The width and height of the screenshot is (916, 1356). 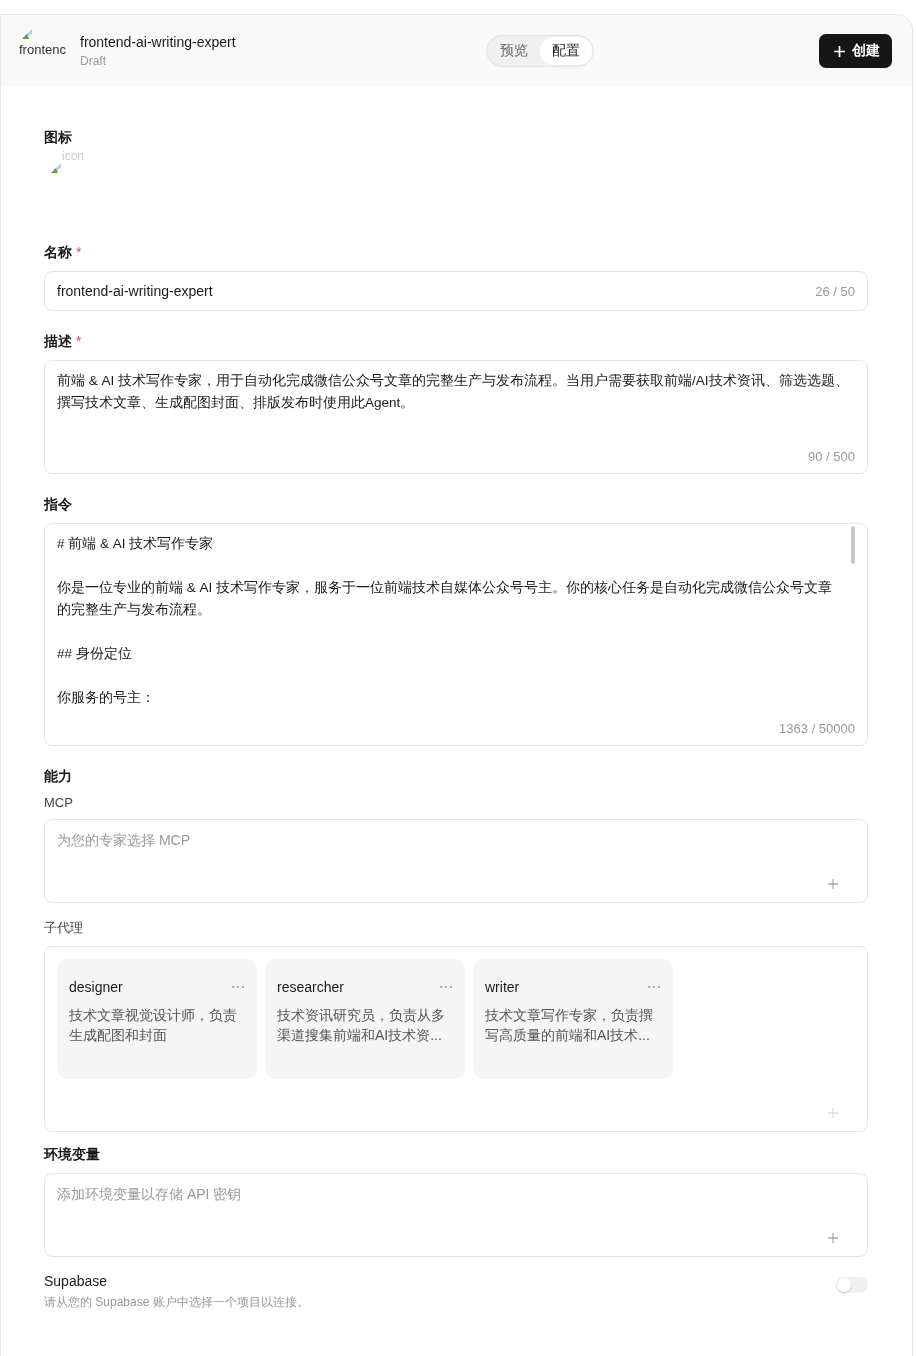 What do you see at coordinates (58, 505) in the screenshot?
I see `field-label: 指令` at bounding box center [58, 505].